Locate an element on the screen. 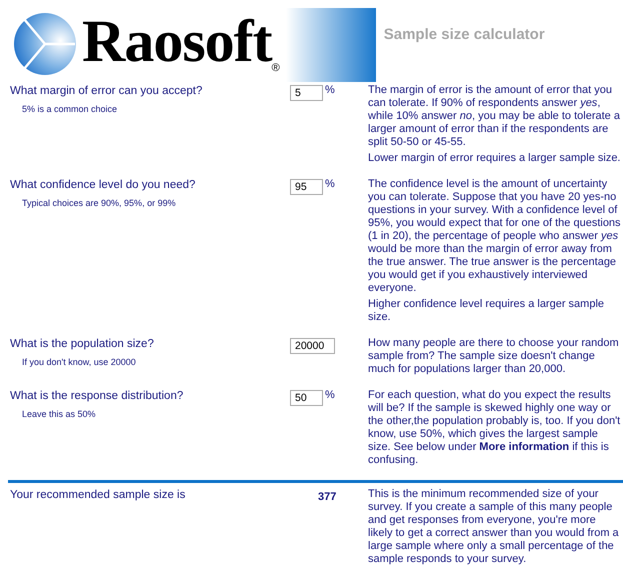 The height and width of the screenshot is (575, 623). question-hint: If you don't know, use 20000 is located at coordinates (79, 362).